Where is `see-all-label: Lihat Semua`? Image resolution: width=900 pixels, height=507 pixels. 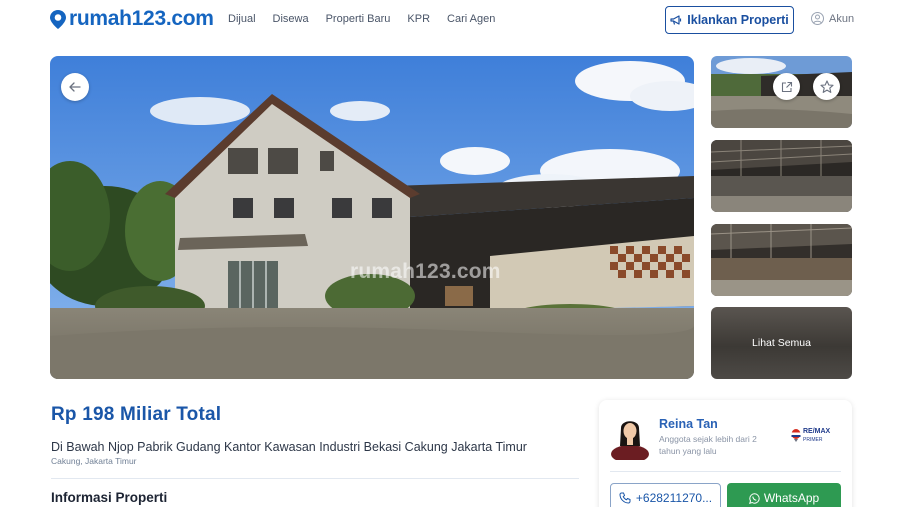 see-all-label: Lihat Semua is located at coordinates (781, 343).